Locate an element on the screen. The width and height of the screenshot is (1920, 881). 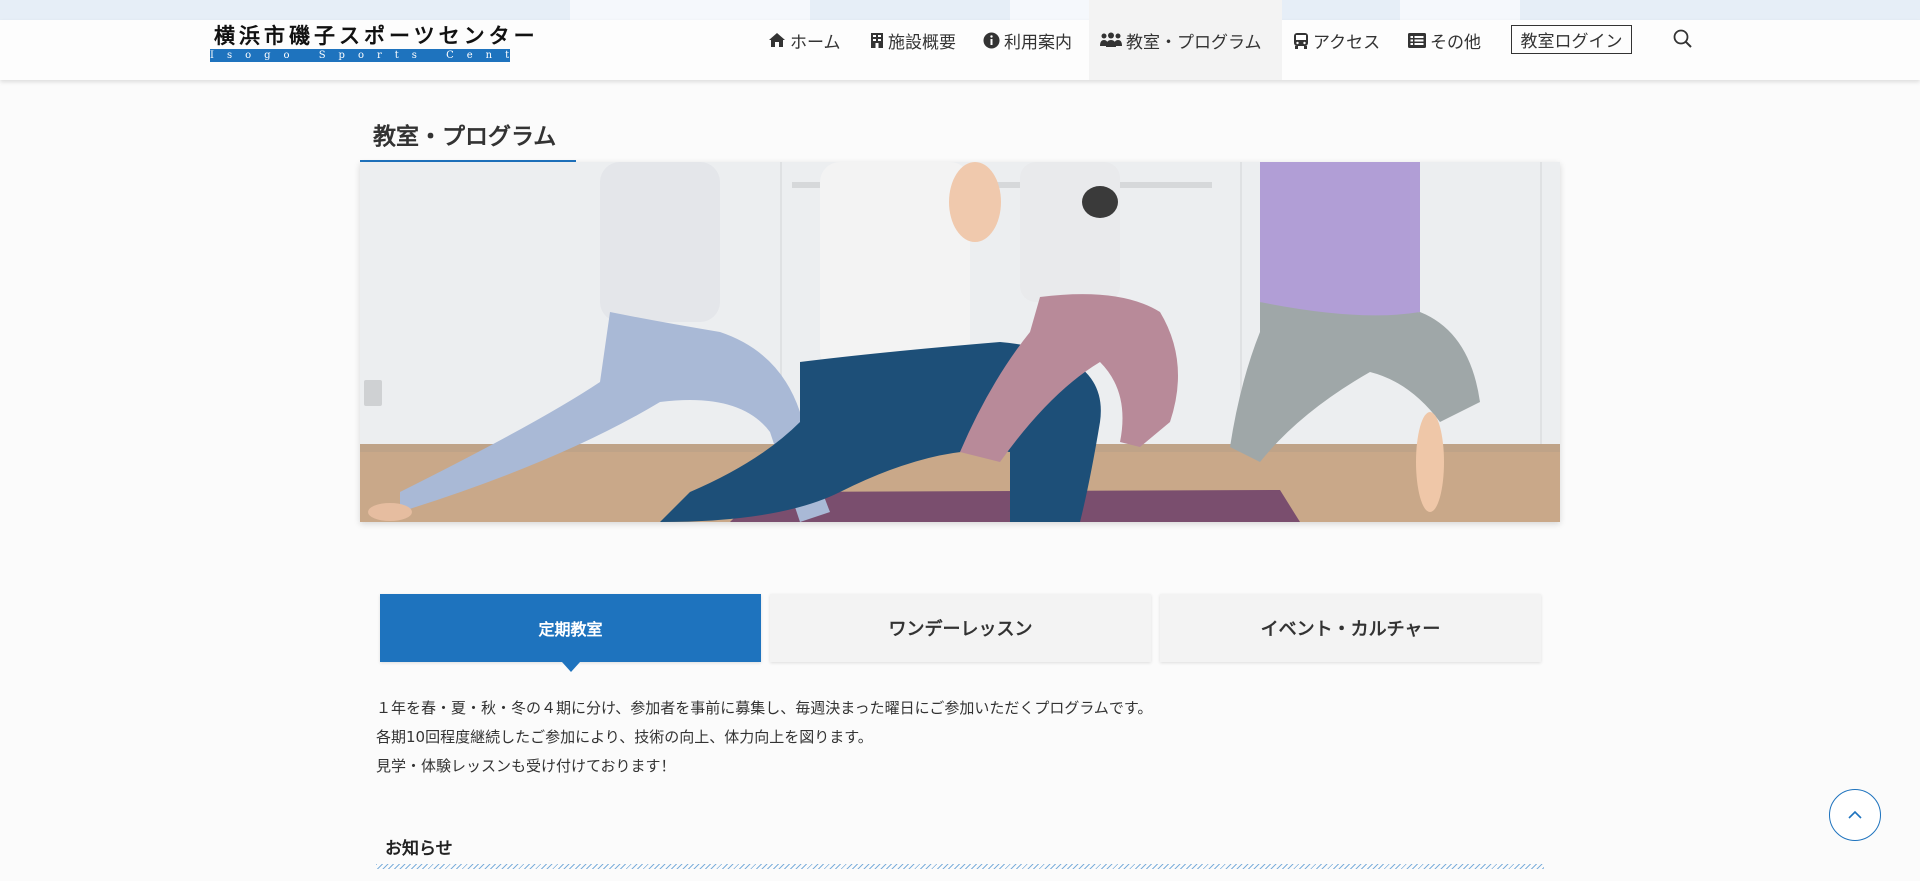
main-nav: ホーム 施設概要 利用案内 教室・プログラム アクセス その他 教室ログイン is located at coordinates (960, 40).